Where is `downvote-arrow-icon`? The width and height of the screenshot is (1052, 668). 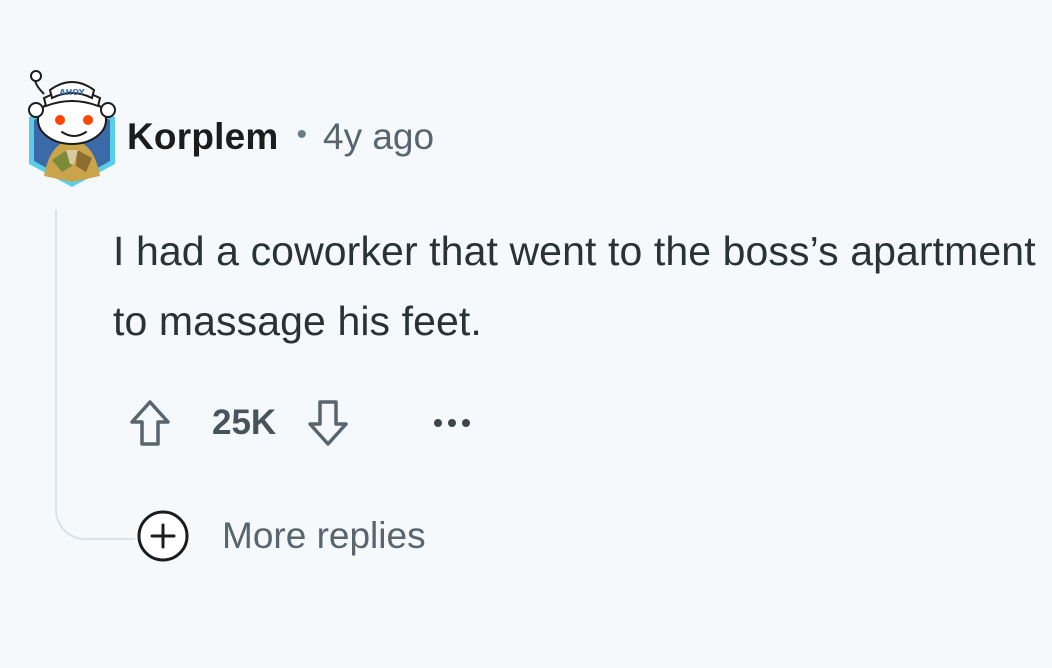
downvote-arrow-icon is located at coordinates (328, 423).